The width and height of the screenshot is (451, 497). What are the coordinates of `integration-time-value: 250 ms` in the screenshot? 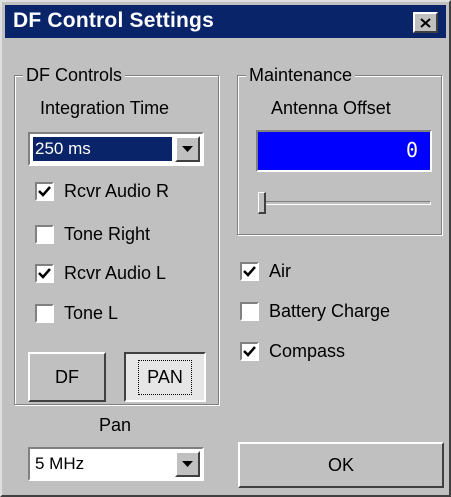 It's located at (102, 149).